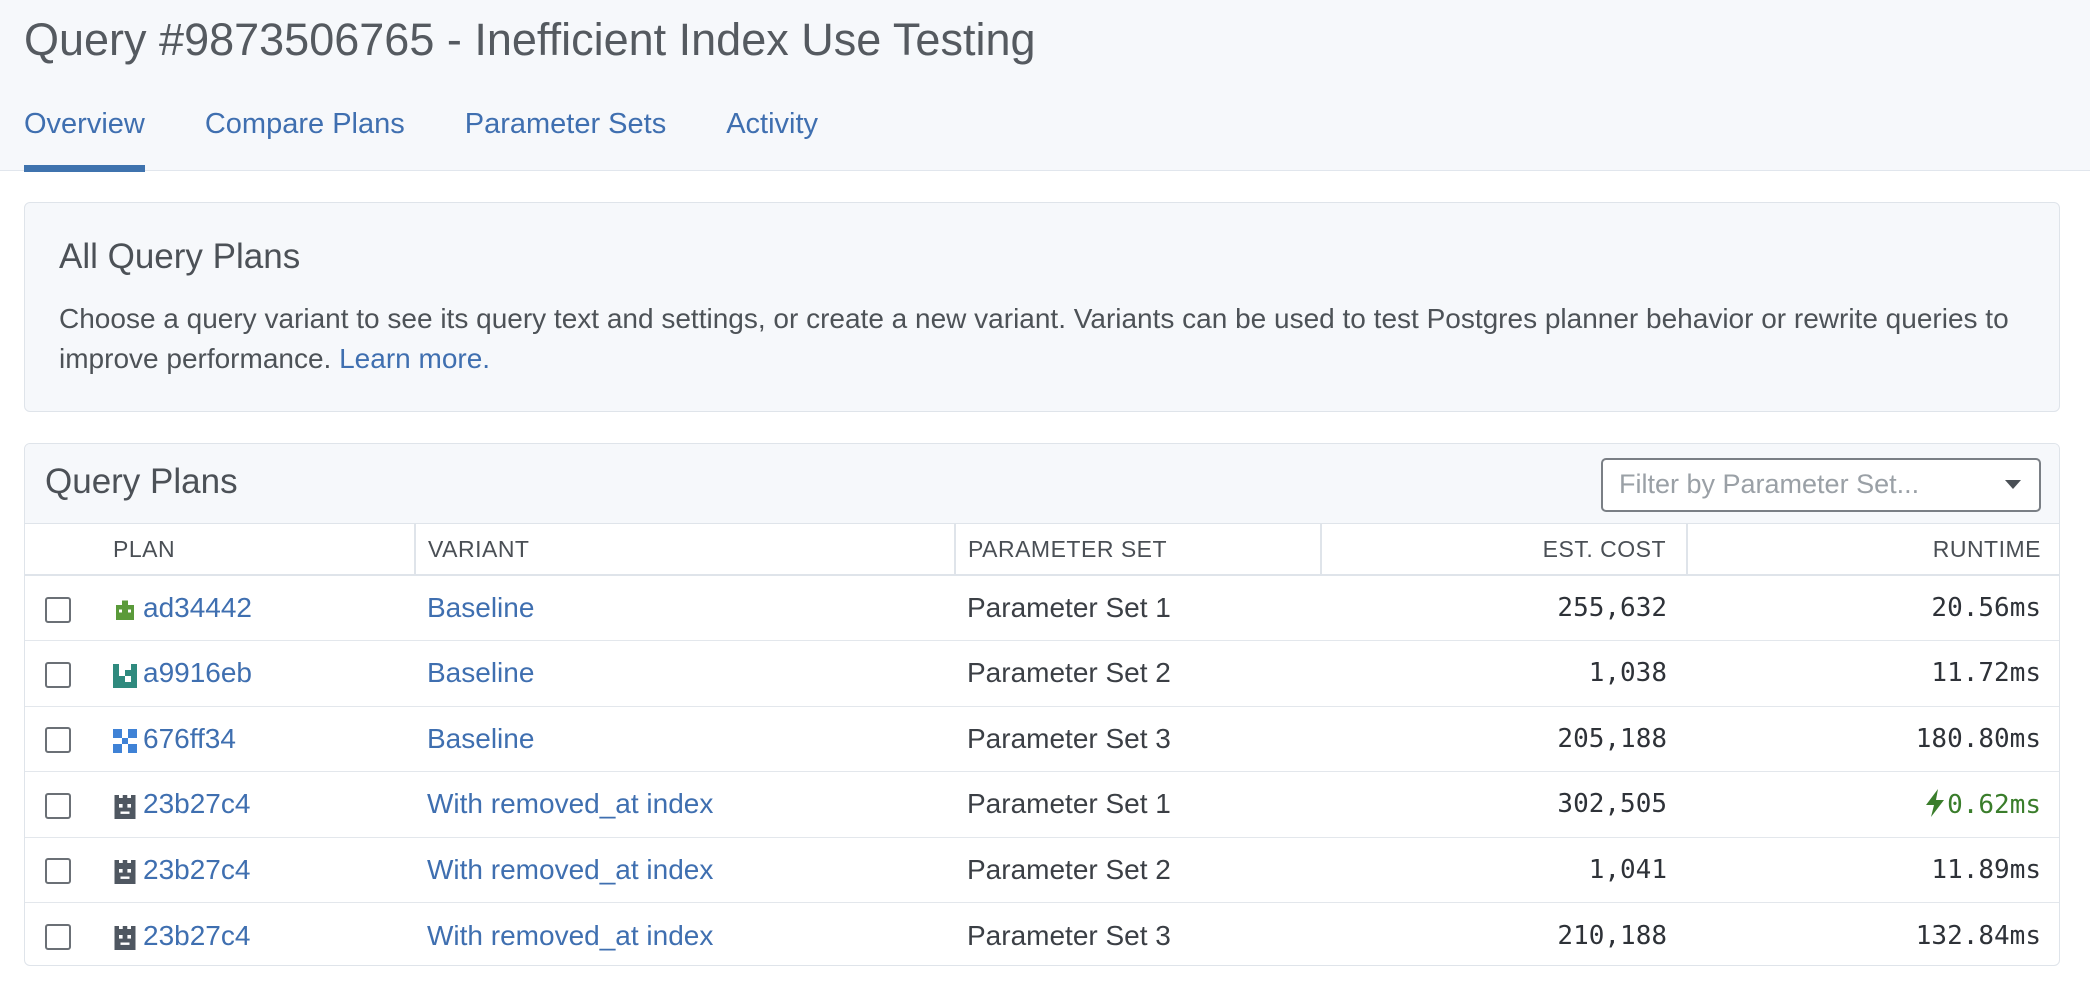 The image size is (2090, 990). What do you see at coordinates (1612, 935) in the screenshot?
I see `est-cost-cell: 210,188` at bounding box center [1612, 935].